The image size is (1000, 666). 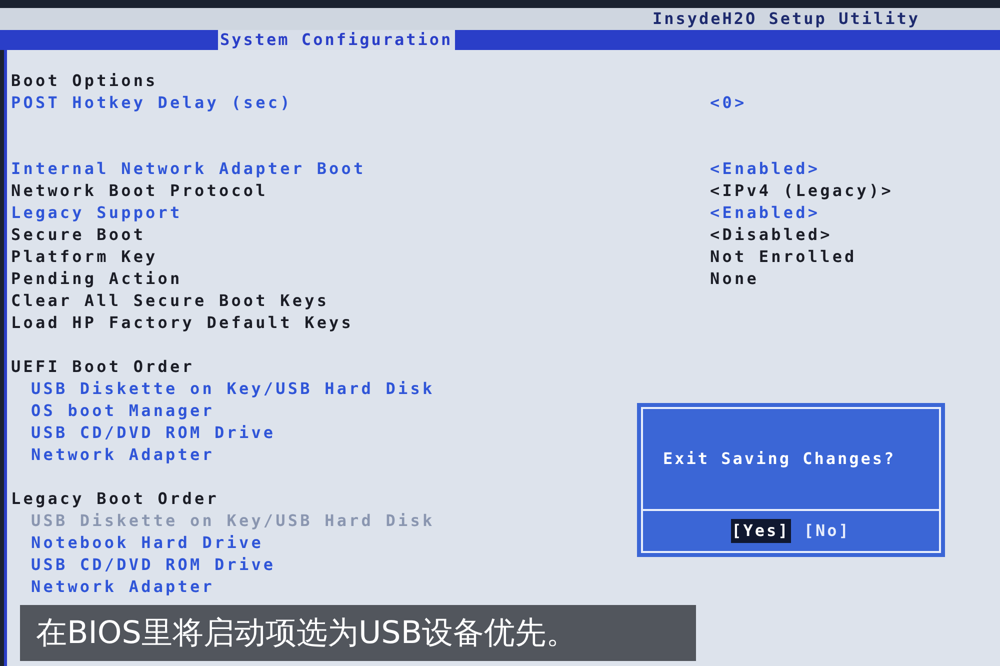 What do you see at coordinates (827, 531) in the screenshot?
I see `dialog-button: [No]` at bounding box center [827, 531].